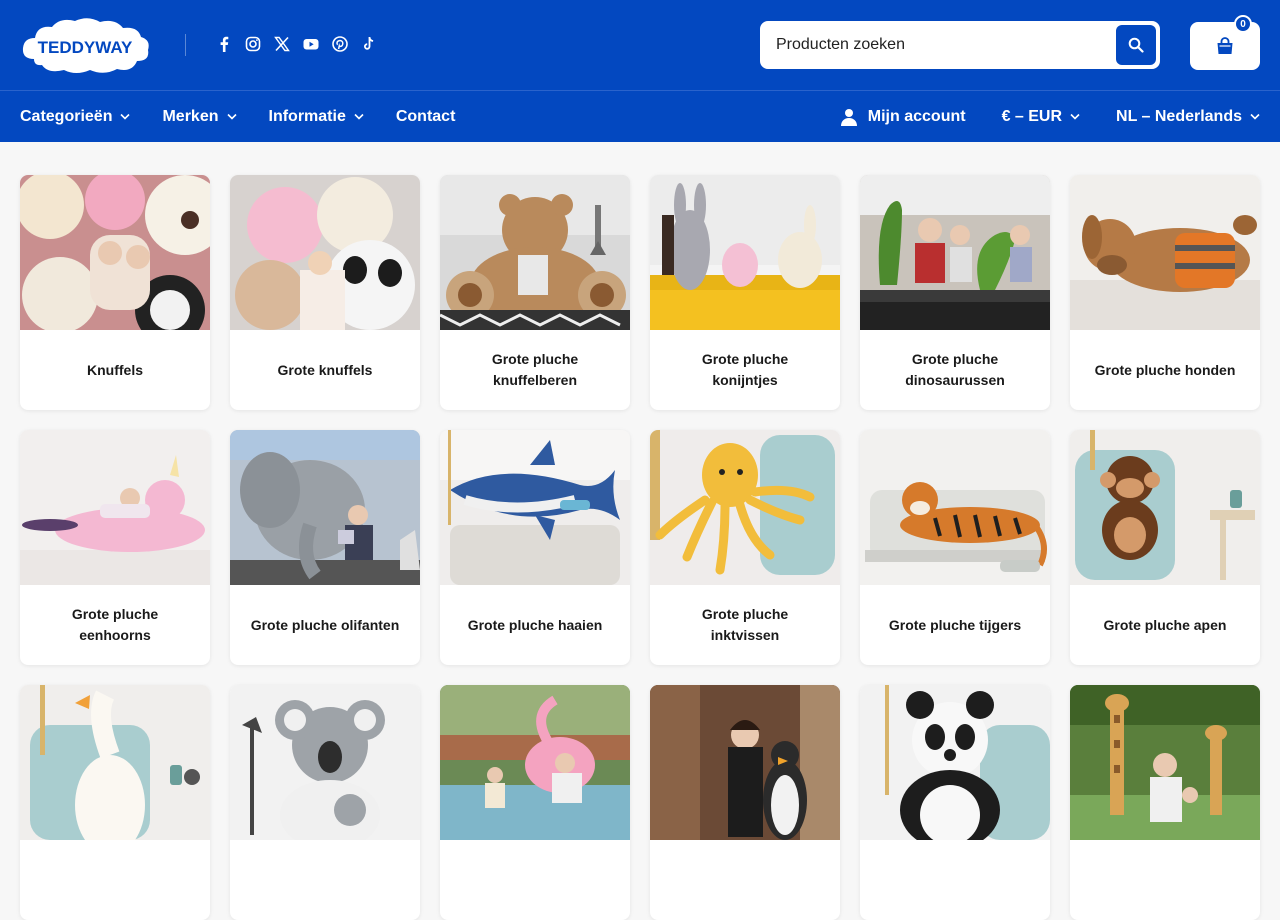  I want to click on currency-selector: € – EUR, so click(1041, 117).